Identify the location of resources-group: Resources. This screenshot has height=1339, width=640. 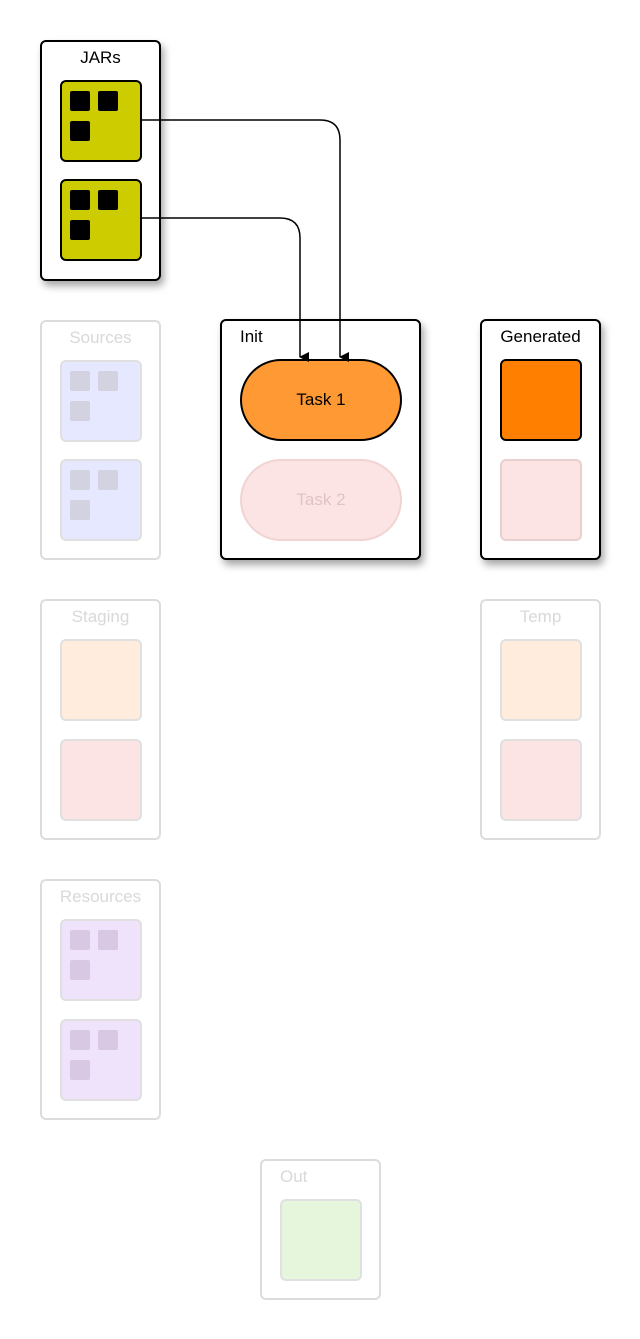
(100, 999).